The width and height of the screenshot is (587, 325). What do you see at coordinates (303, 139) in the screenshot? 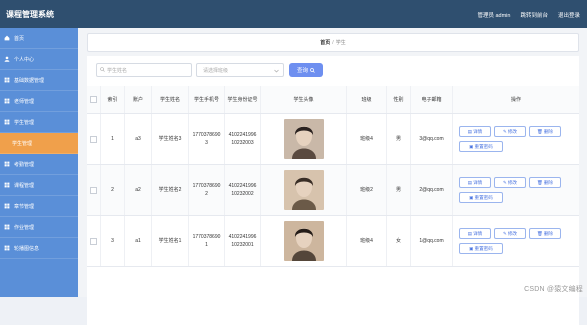
I see `student-avatar-image` at bounding box center [303, 139].